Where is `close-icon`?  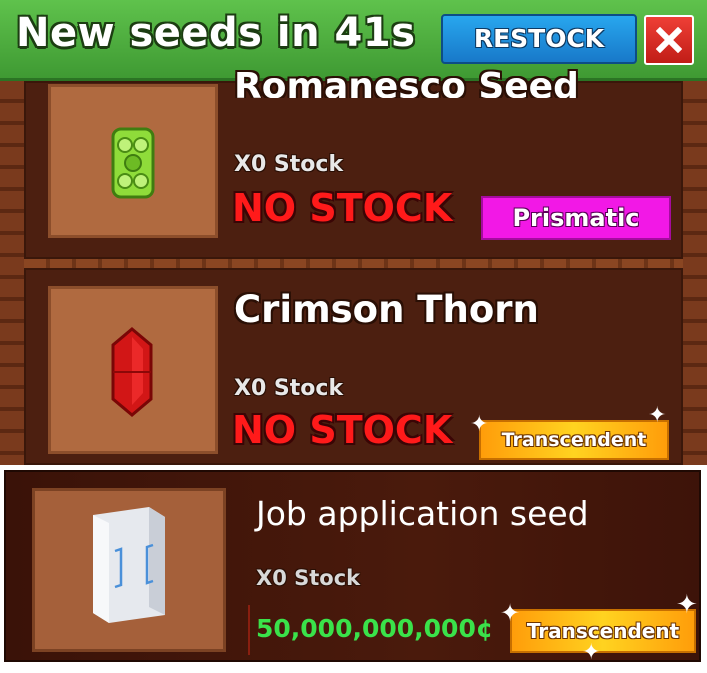 close-icon is located at coordinates (669, 40).